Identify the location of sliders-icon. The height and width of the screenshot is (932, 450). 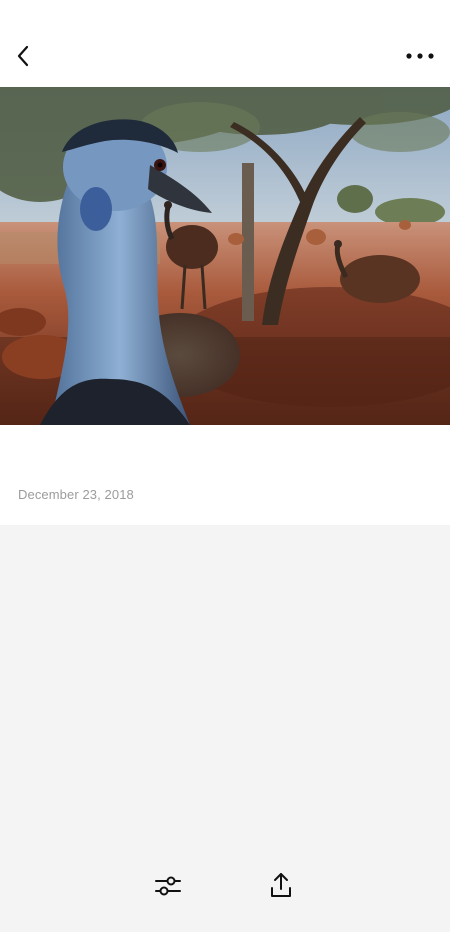
(168, 886).